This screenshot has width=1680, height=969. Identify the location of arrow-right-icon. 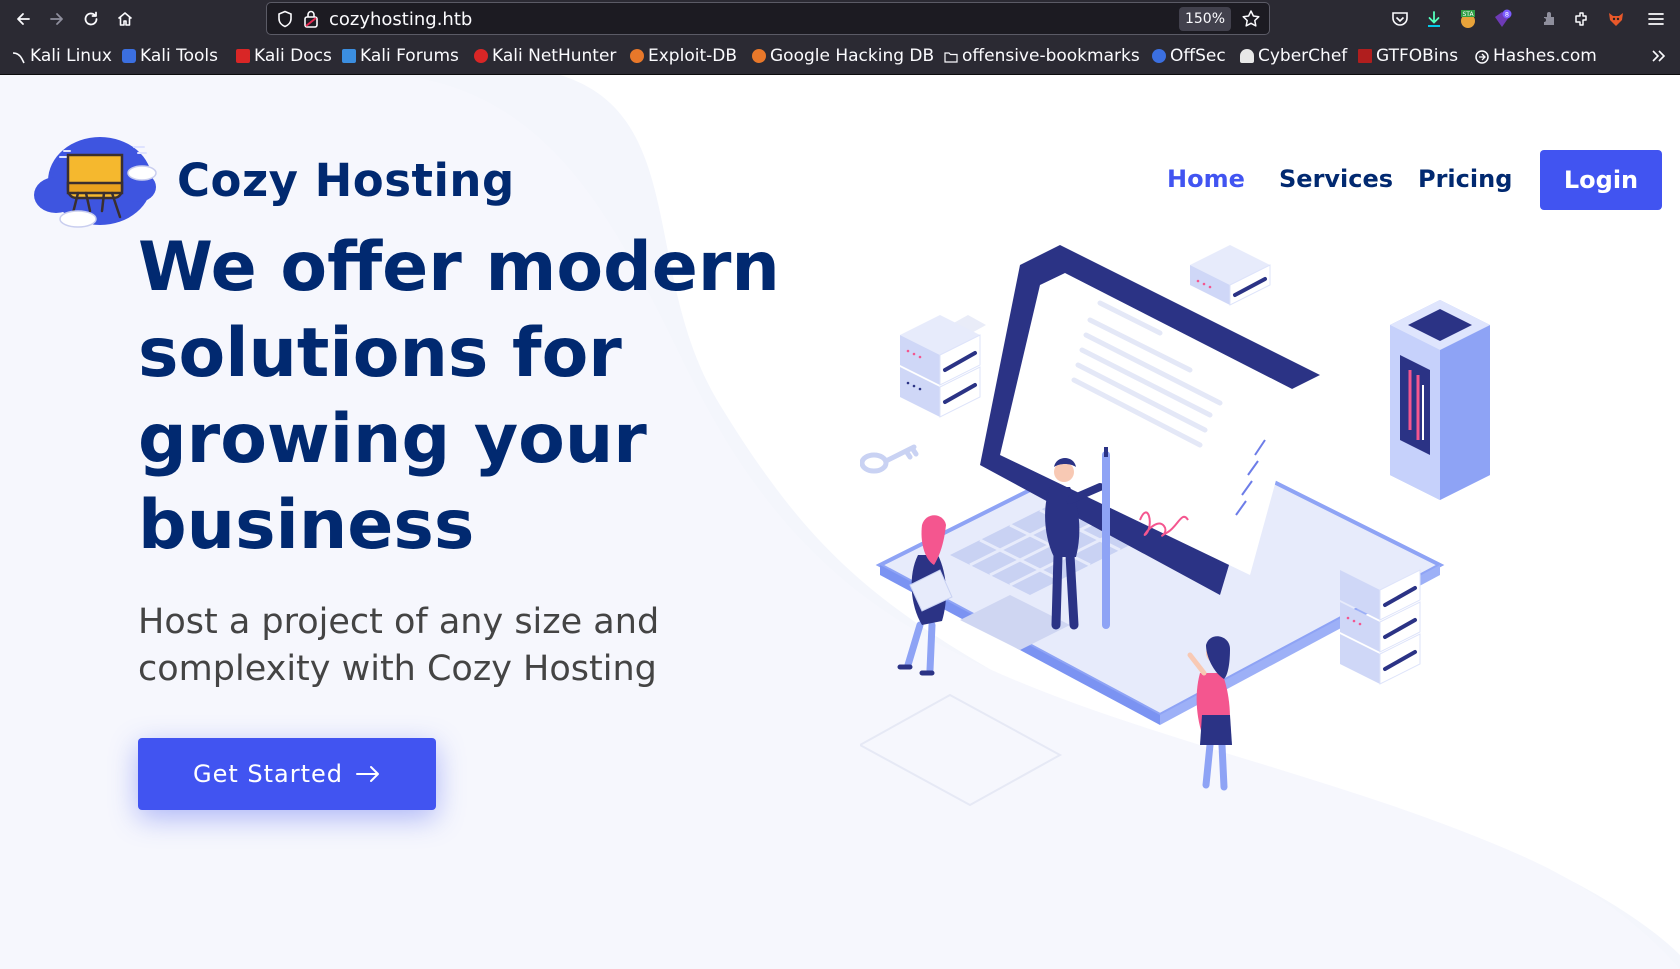
(368, 774).